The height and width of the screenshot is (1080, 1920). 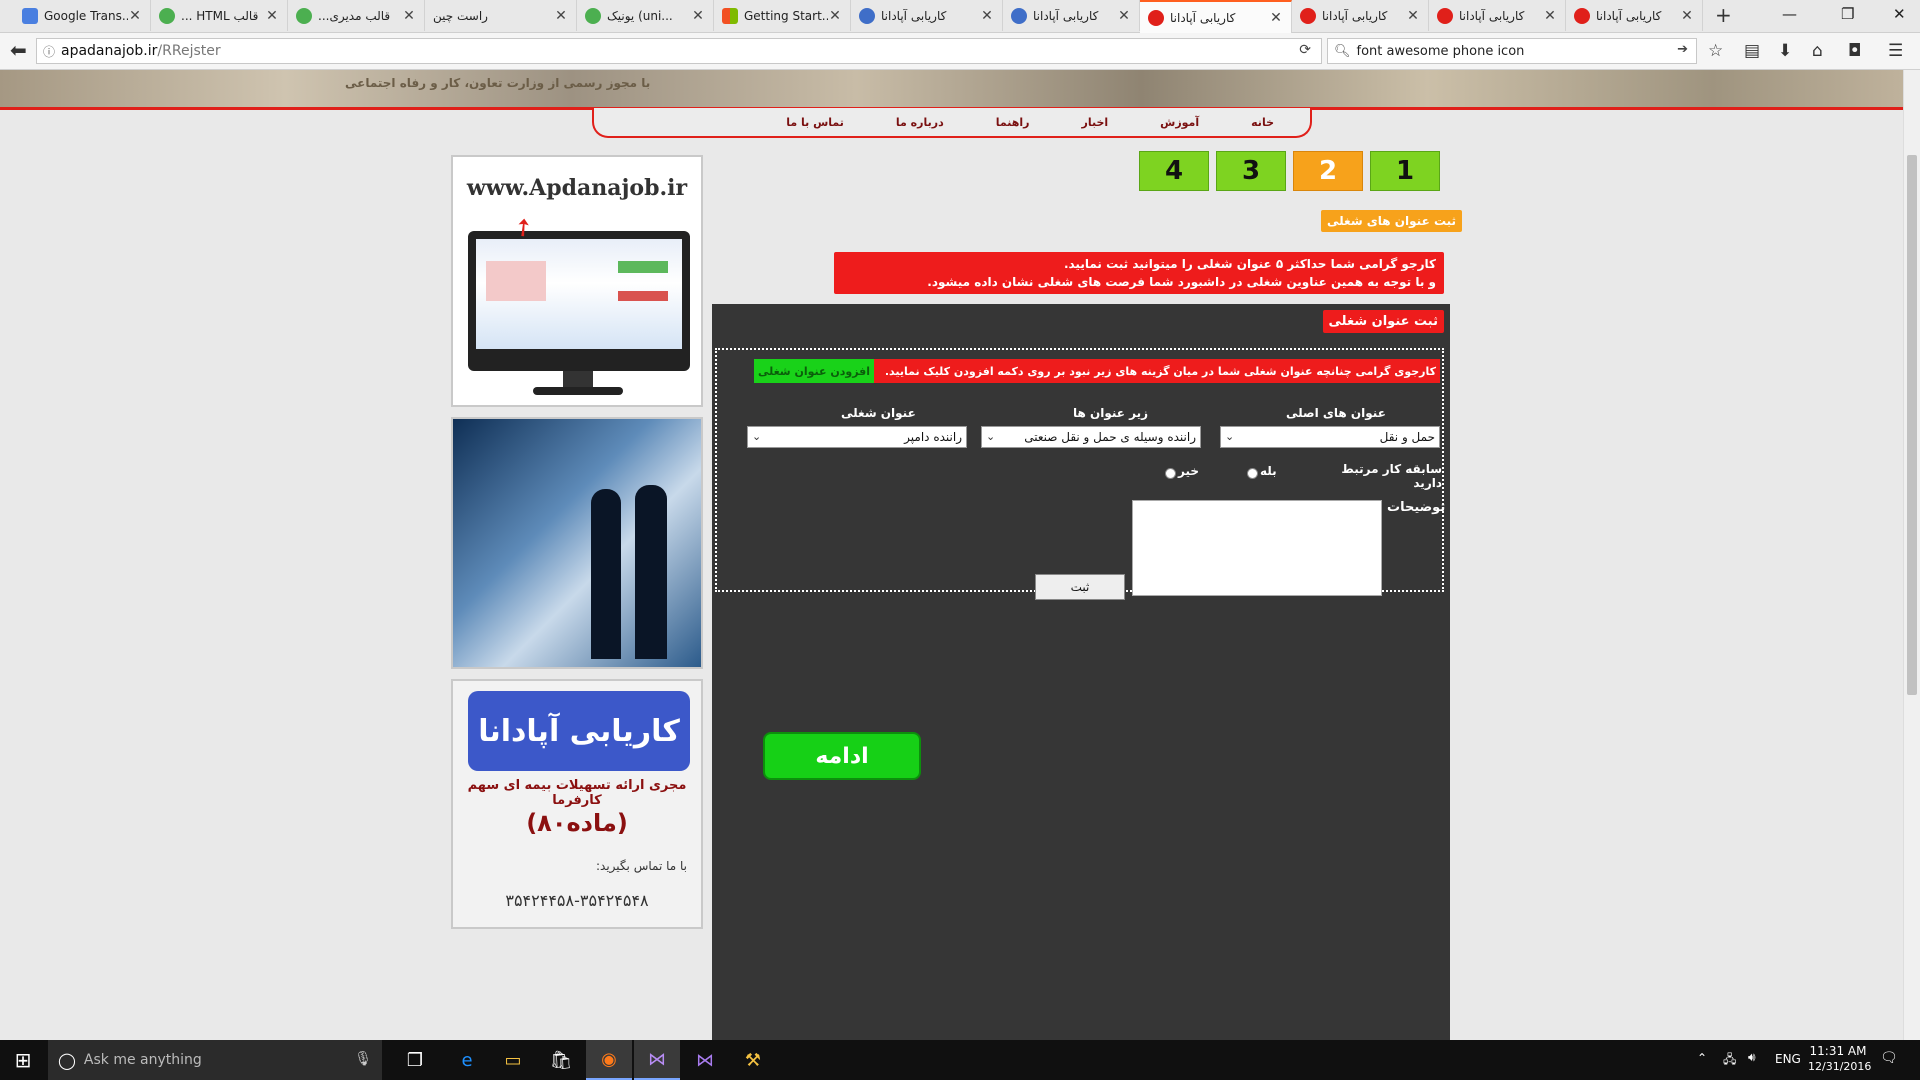 I want to click on tools-icon: ⚒, so click(x=753, y=1060).